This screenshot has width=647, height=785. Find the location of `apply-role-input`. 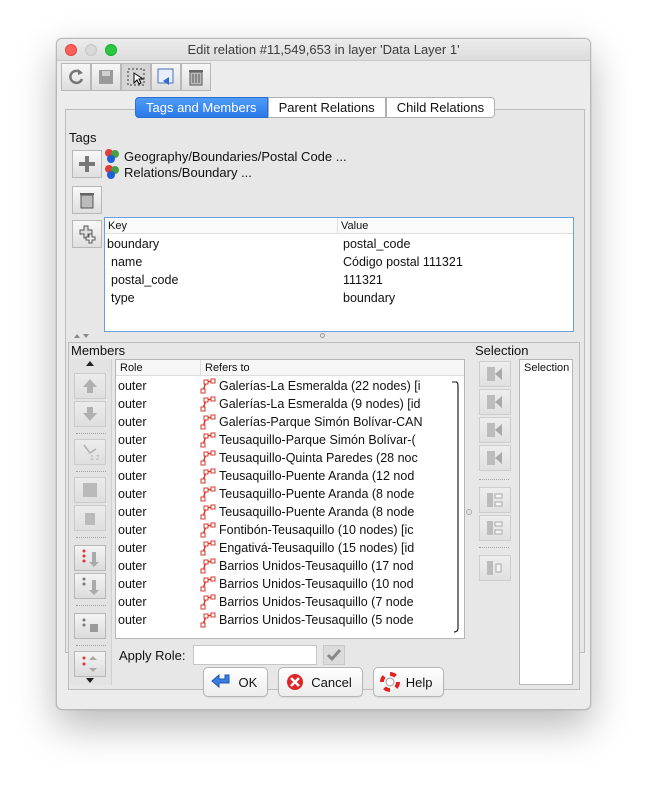

apply-role-input is located at coordinates (255, 655).